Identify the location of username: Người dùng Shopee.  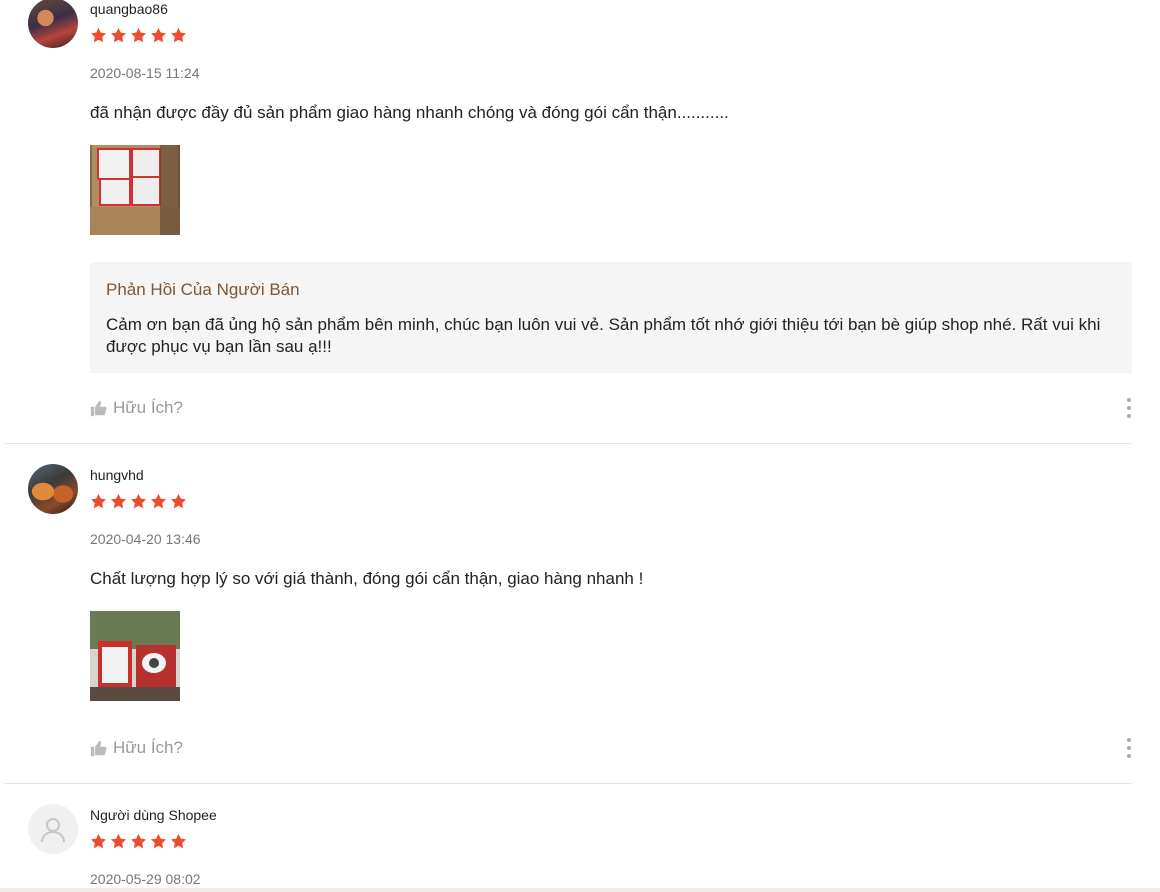
(153, 815).